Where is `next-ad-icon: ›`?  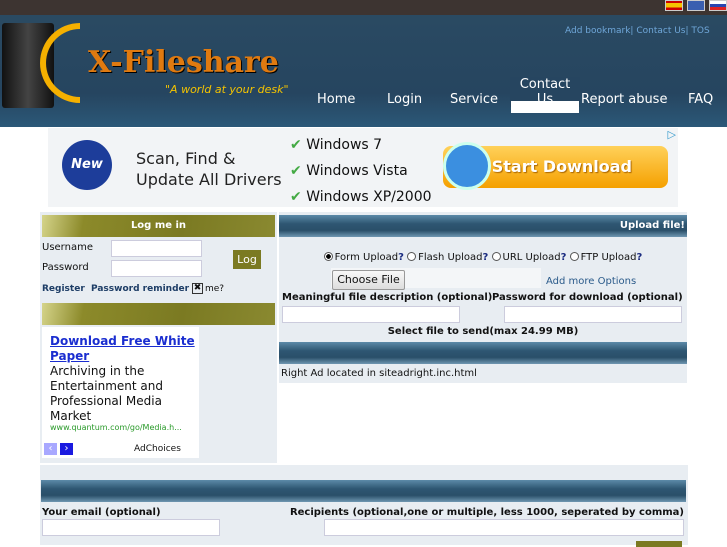
next-ad-icon: › is located at coordinates (66, 449).